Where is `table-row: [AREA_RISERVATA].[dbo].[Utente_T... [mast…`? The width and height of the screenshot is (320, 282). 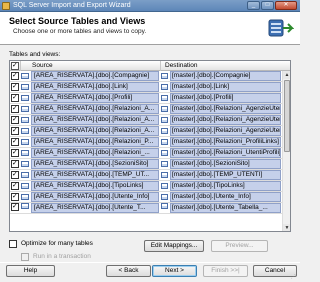
table-row: [AREA_RISERVATA].[dbo].[Utente_T... [mast… is located at coordinates (150, 208).